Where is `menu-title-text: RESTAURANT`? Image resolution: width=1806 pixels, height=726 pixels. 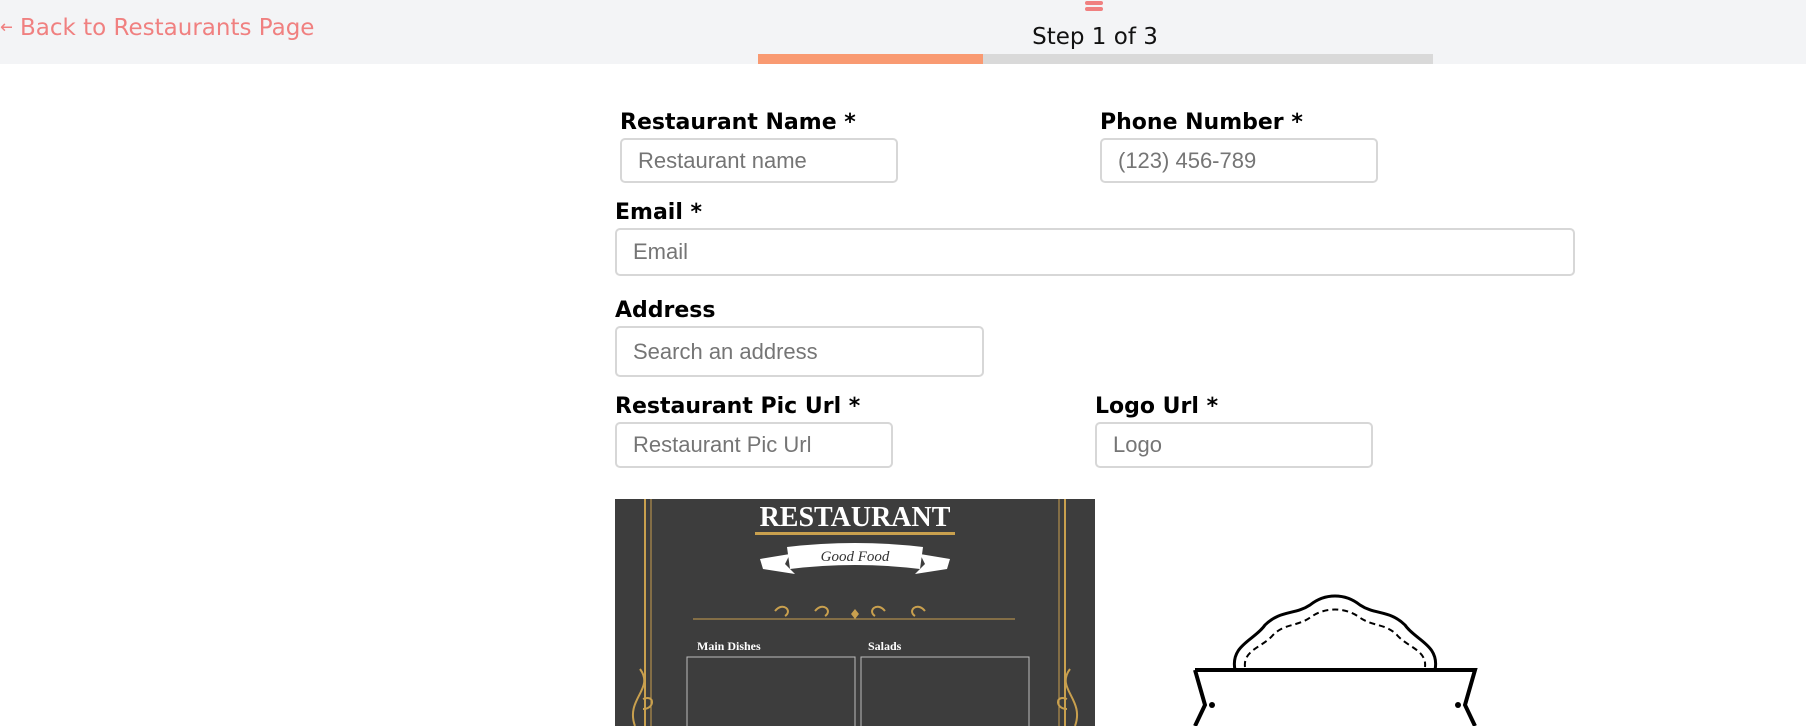
menu-title-text: RESTAURANT is located at coordinates (855, 517).